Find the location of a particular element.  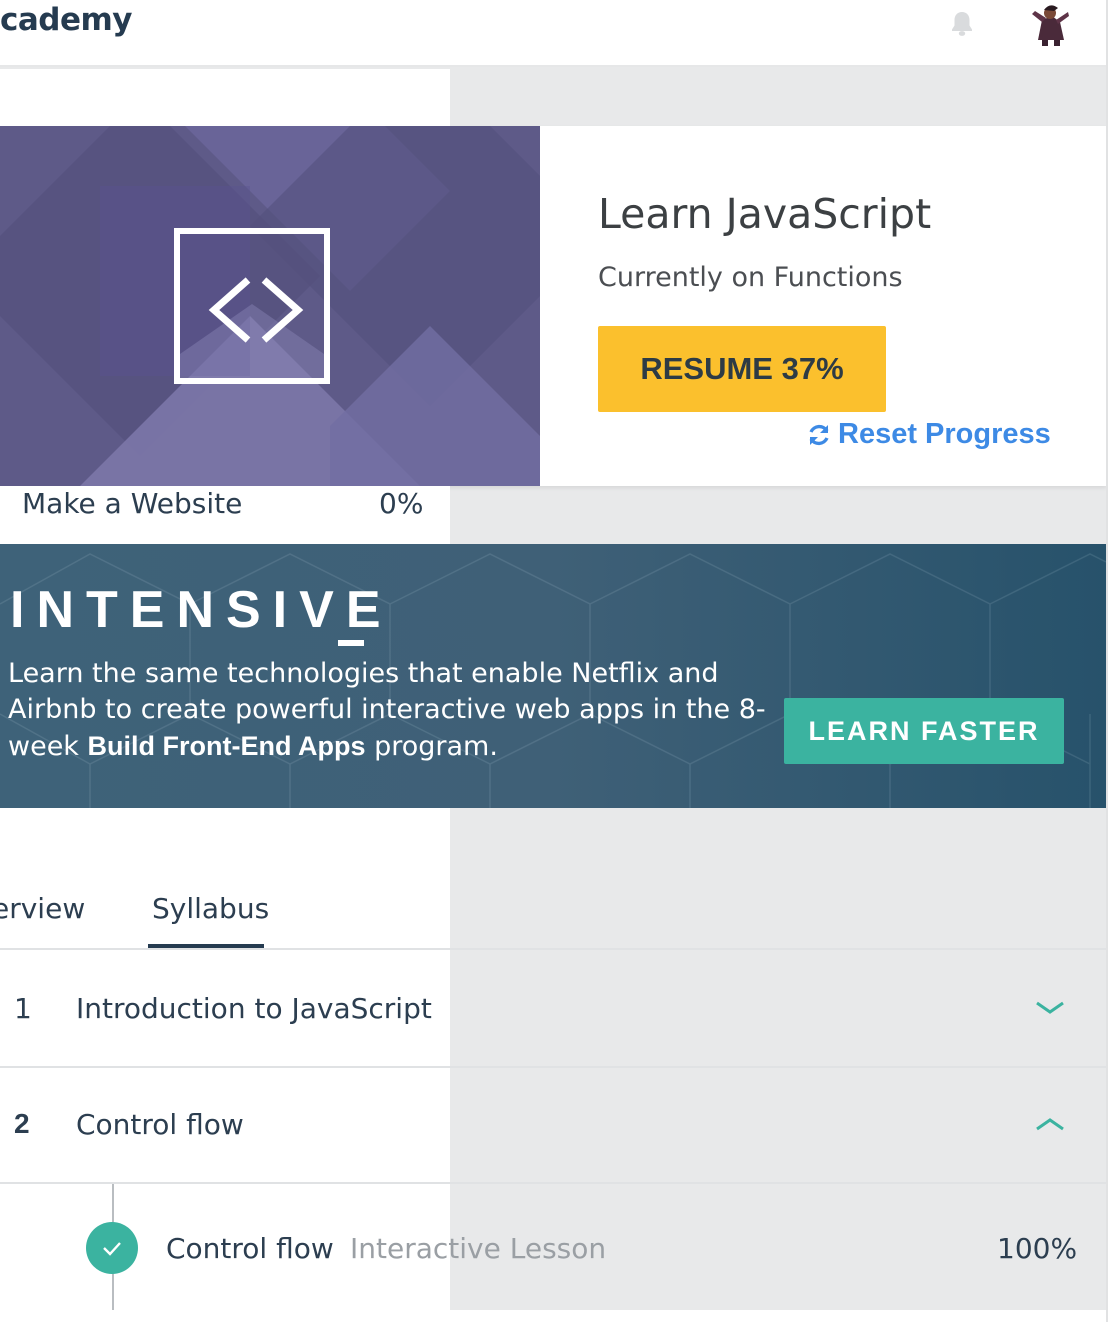

lesson-progress: 100% is located at coordinates (1037, 1248).